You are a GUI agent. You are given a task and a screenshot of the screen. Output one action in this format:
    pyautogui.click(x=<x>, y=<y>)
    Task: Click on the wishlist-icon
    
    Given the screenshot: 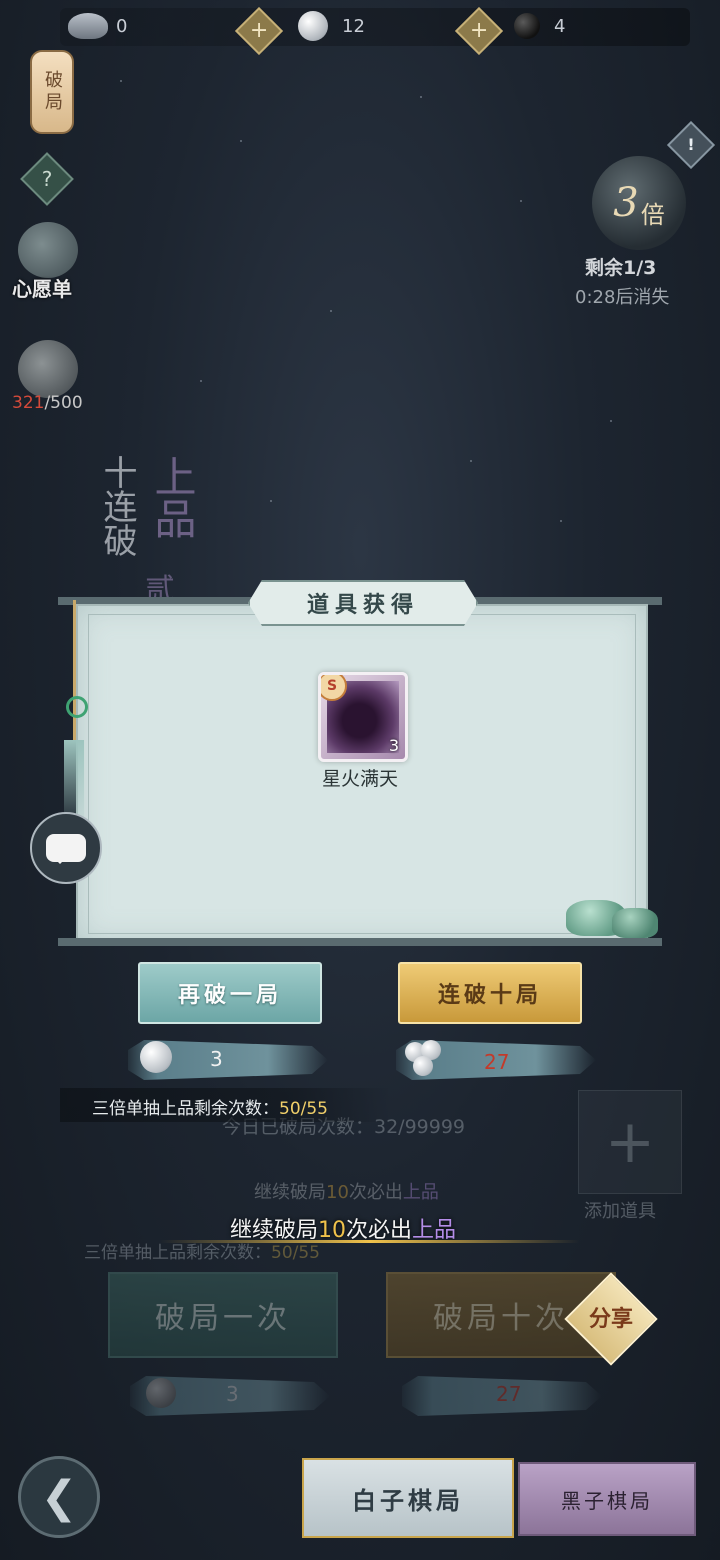 What is the action you would take?
    pyautogui.click(x=48, y=250)
    